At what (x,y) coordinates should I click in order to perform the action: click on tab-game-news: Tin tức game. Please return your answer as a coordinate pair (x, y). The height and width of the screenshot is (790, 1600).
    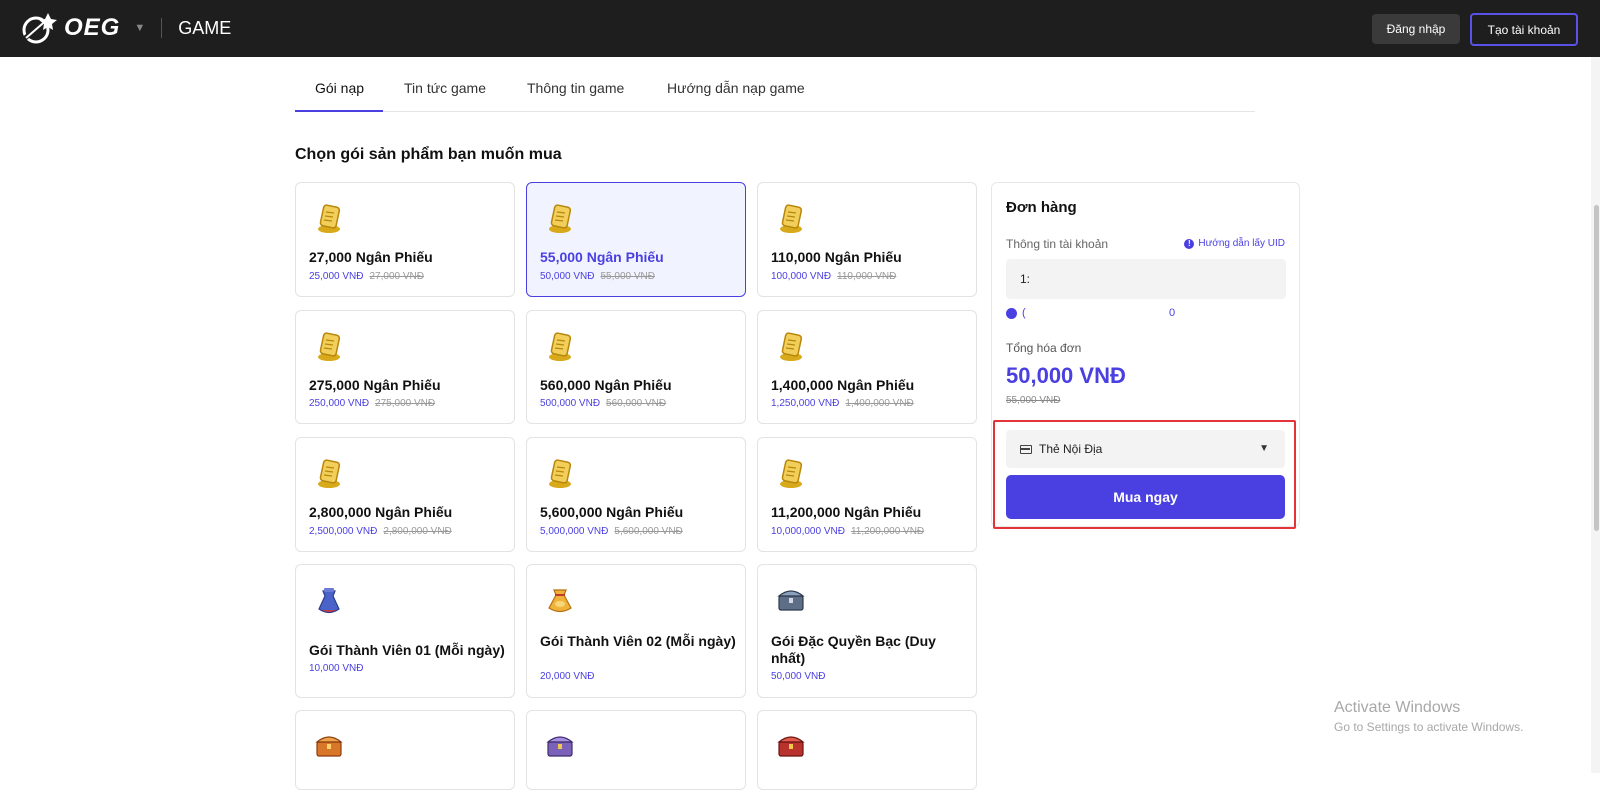
    Looking at the image, I should click on (445, 88).